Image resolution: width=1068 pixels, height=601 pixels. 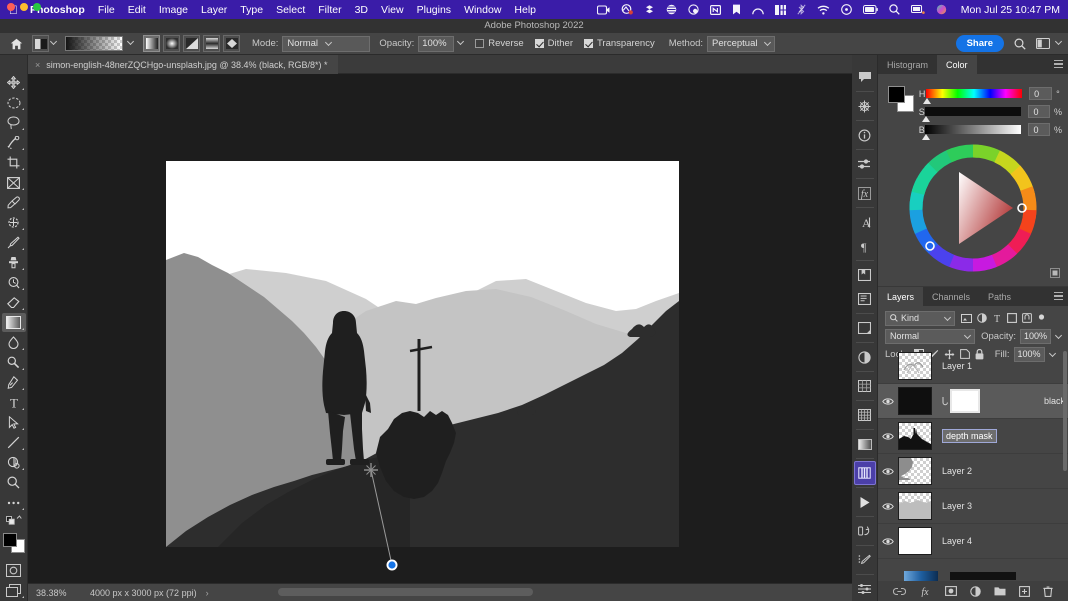 I want to click on tab-channels: Channels, so click(x=951, y=296).